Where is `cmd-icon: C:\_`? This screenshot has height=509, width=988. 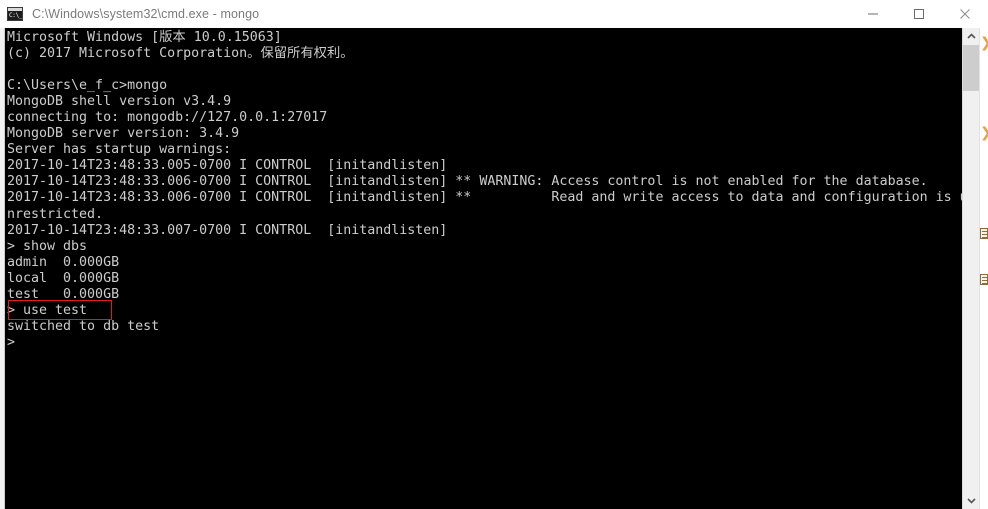
cmd-icon: C:\_ is located at coordinates (15, 14).